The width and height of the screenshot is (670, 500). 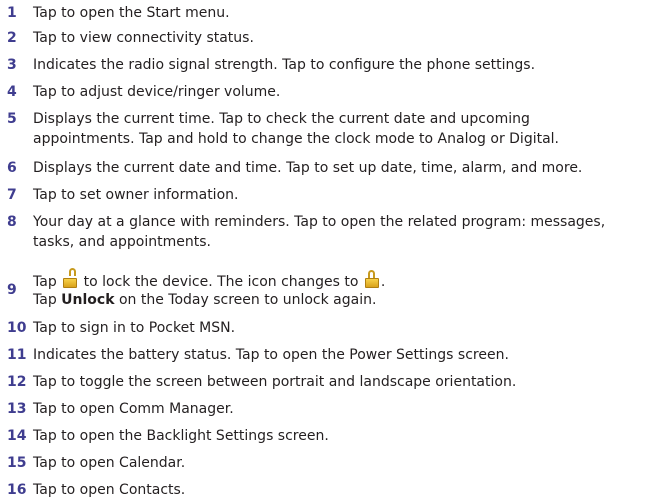 I want to click on legend-item-text: Tap to set owner information., so click(x=351, y=195).